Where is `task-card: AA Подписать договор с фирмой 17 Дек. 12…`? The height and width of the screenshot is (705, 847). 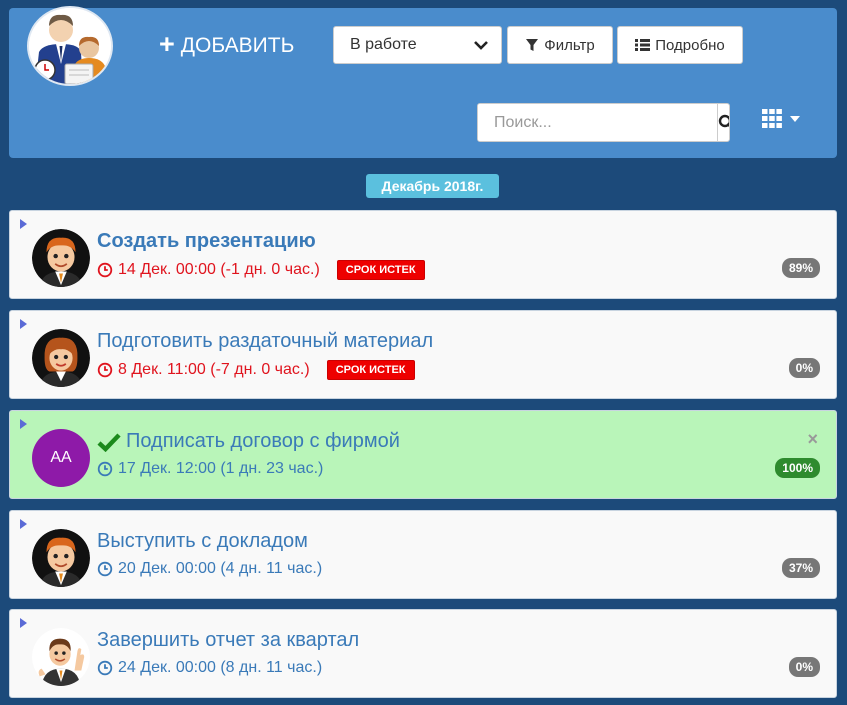
task-card: AA Подписать договор с фирмой 17 Дек. 12… is located at coordinates (423, 454).